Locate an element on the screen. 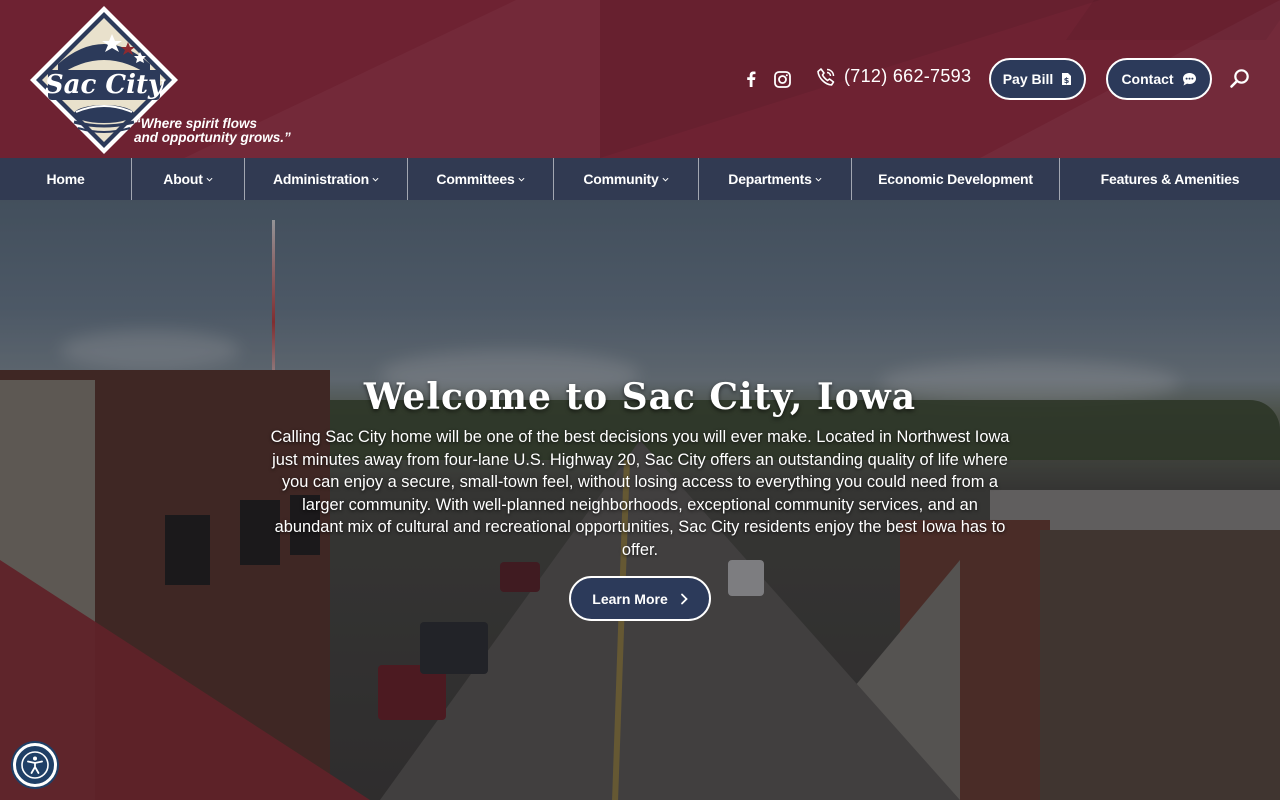 The image size is (1280, 800). nav-item-about: About is located at coordinates (188, 179).